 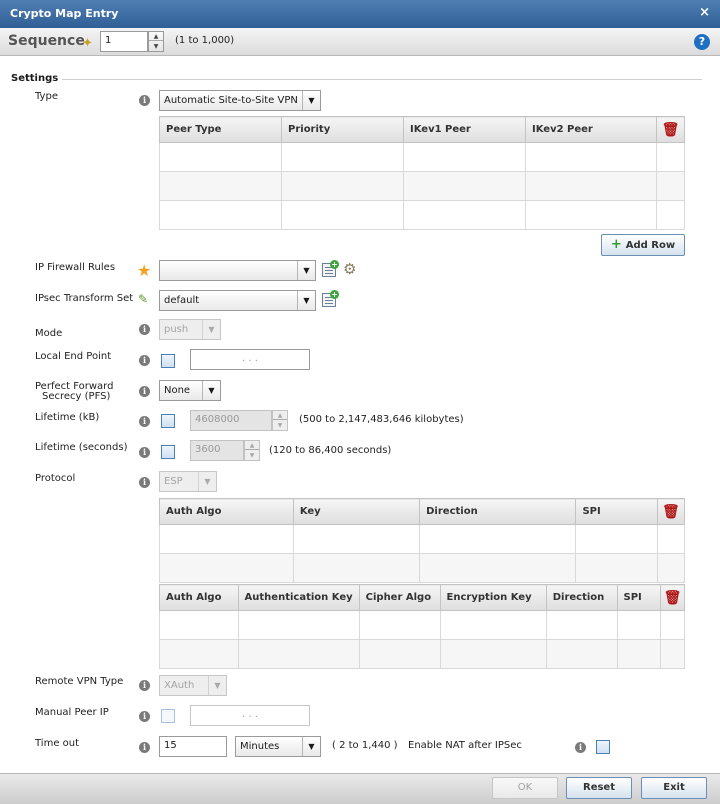 I want to click on local-end-point-label: Local End Point, so click(x=73, y=356).